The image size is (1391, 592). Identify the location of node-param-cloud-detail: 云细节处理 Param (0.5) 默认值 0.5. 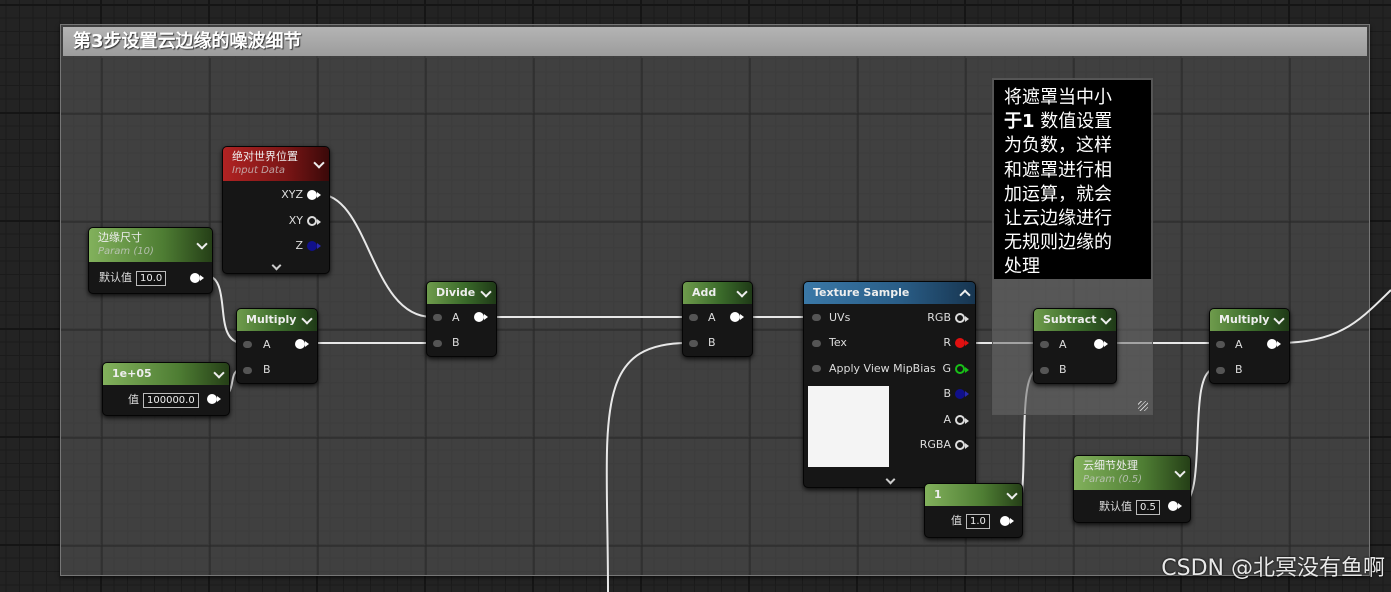
(1132, 489).